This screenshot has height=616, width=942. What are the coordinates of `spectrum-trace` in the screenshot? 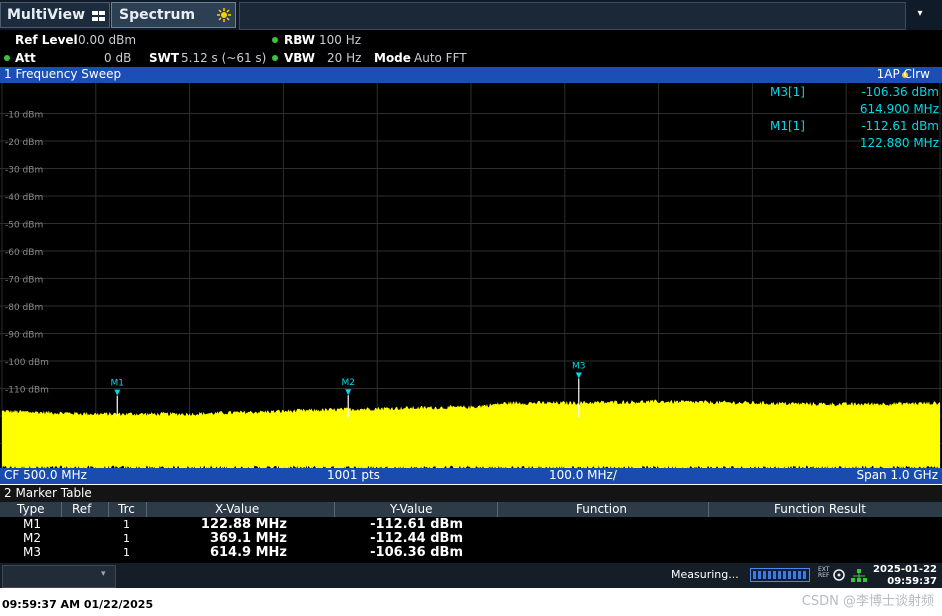 It's located at (471, 435).